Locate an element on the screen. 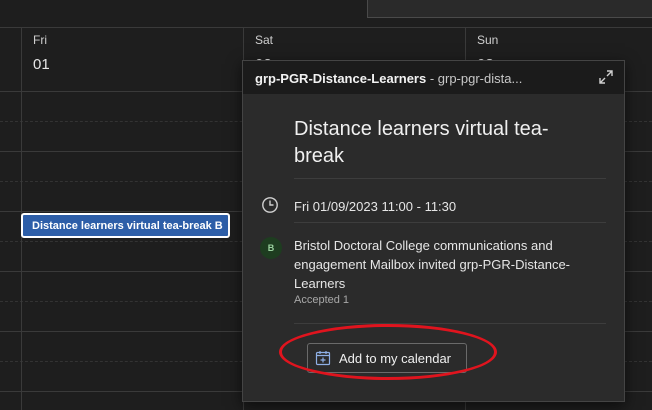 This screenshot has height=410, width=652. event-datetime: Fri 01/09/2023 11:00 - 11:30 is located at coordinates (375, 206).